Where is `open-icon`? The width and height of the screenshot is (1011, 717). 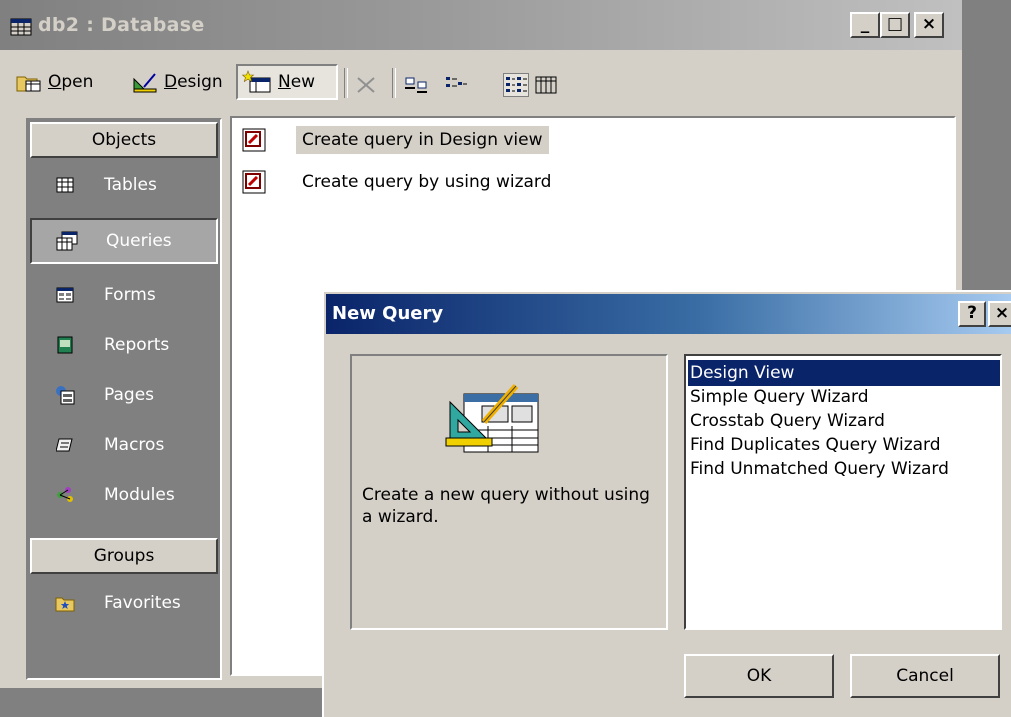
open-icon is located at coordinates (28, 84).